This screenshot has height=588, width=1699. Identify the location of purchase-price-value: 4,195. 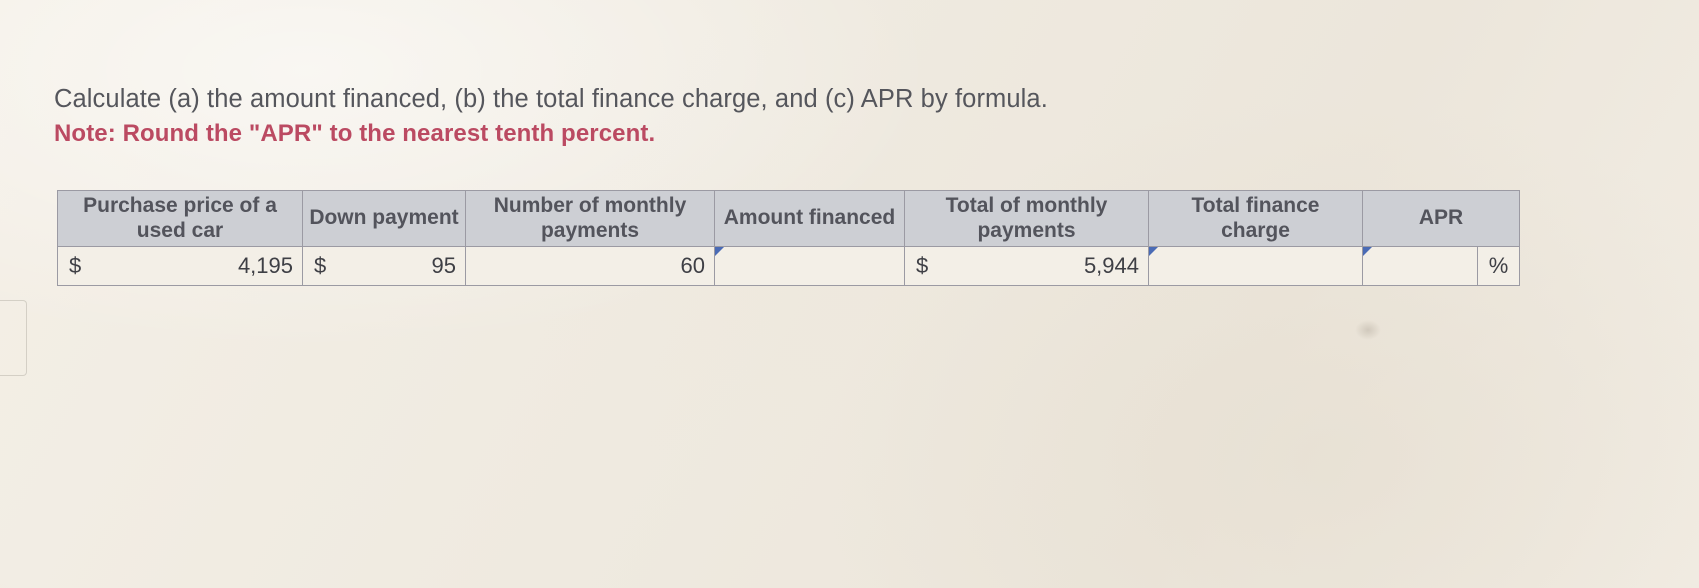
(265, 265).